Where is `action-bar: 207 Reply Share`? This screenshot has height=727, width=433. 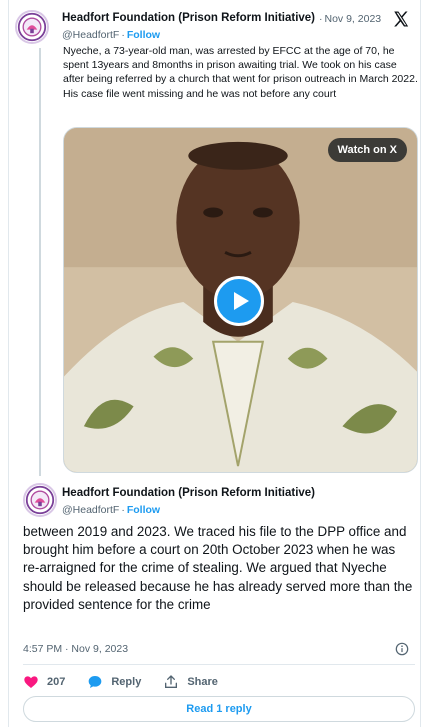
action-bar: 207 Reply Share is located at coordinates (131, 682).